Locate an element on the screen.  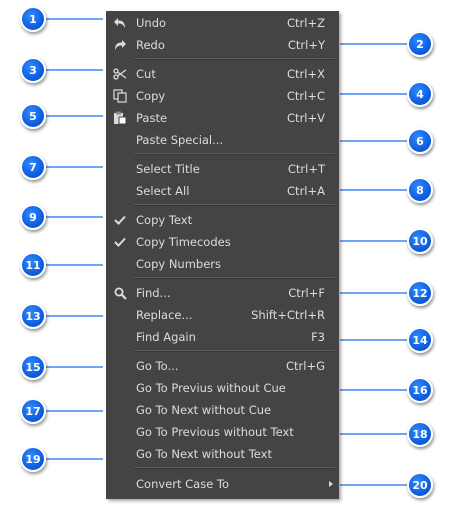
menu-item-label: Go To Next without Text is located at coordinates (204, 454).